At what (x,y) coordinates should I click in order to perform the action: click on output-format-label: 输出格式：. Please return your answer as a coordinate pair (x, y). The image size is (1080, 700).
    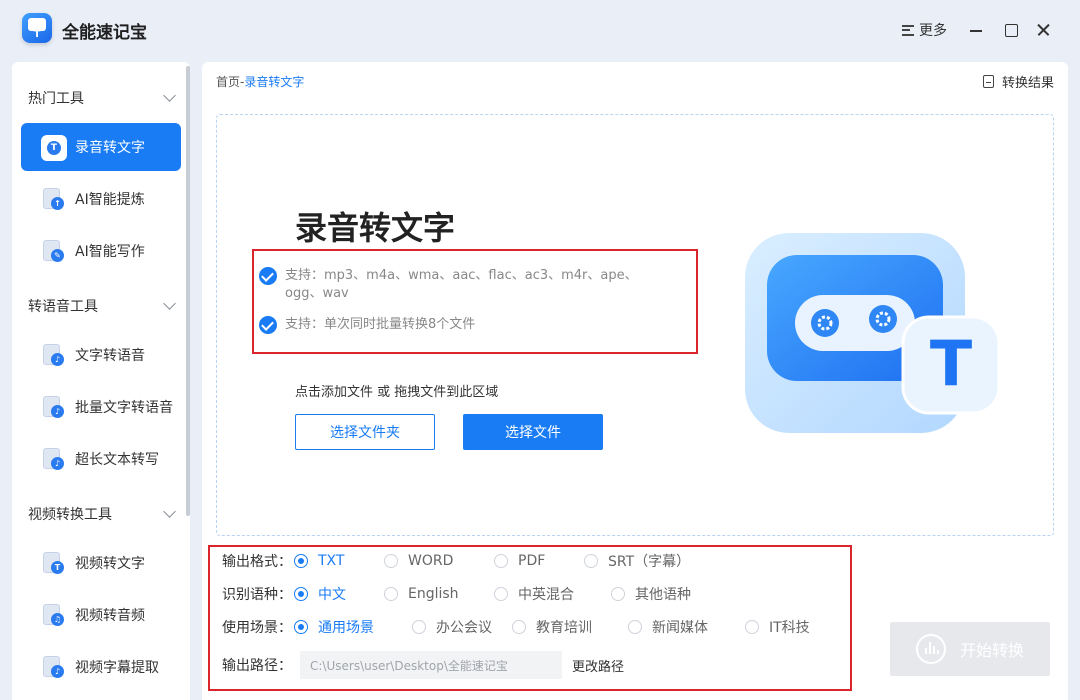
    Looking at the image, I should click on (257, 562).